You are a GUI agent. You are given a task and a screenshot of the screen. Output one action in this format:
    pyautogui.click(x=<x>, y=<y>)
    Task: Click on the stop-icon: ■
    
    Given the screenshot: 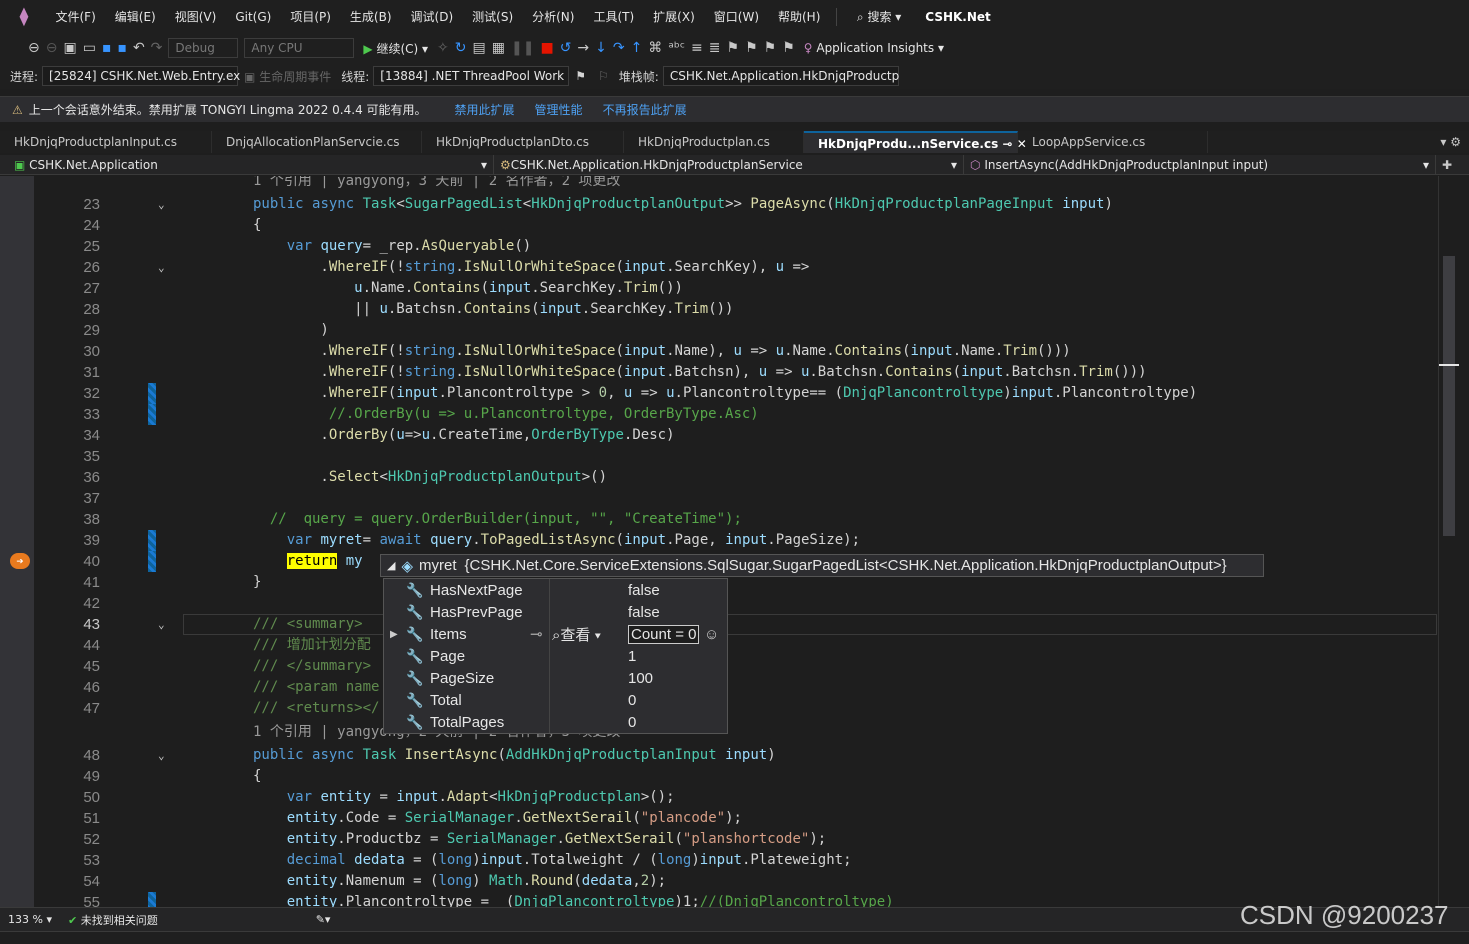 What is the action you would take?
    pyautogui.click(x=546, y=48)
    